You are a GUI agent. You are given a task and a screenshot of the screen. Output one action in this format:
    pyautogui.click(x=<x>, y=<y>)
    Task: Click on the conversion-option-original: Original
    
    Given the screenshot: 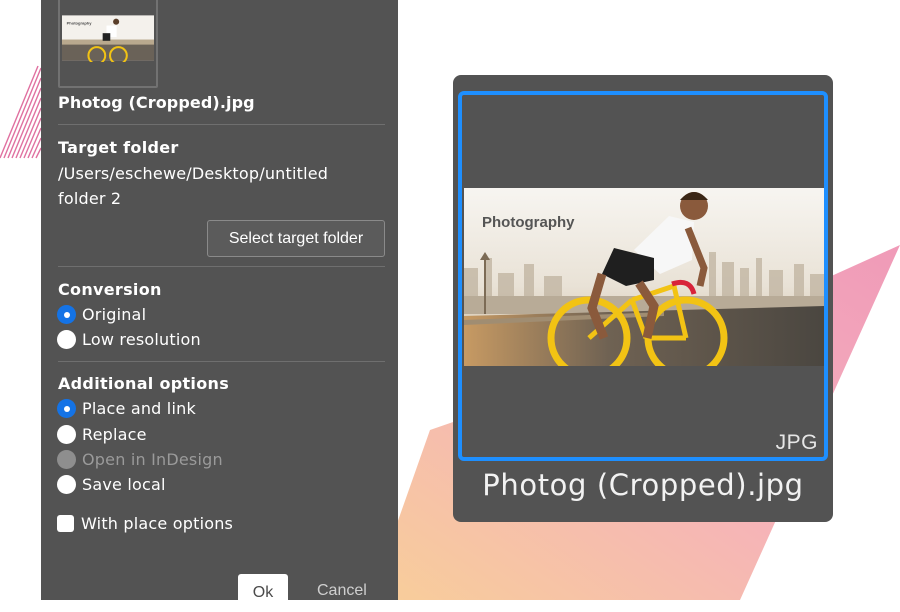 What is the action you would take?
    pyautogui.click(x=101, y=314)
    